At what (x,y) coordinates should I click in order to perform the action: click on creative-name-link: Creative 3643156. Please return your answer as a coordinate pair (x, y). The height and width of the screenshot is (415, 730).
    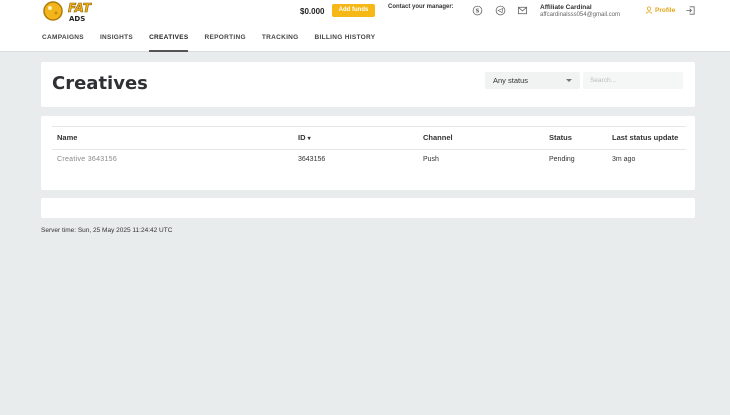
    Looking at the image, I should click on (87, 159).